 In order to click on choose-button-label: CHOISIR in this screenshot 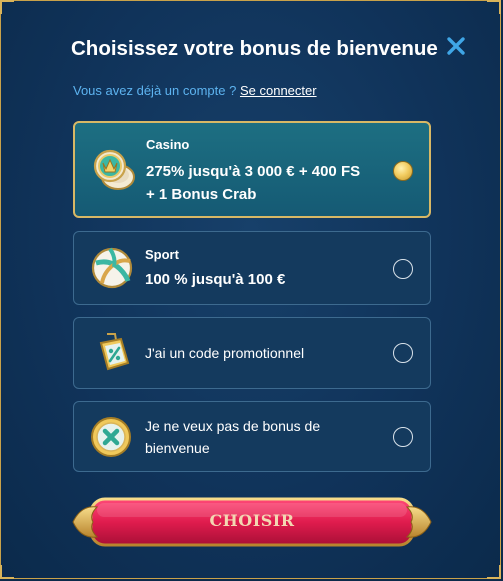, I will do `click(252, 520)`.